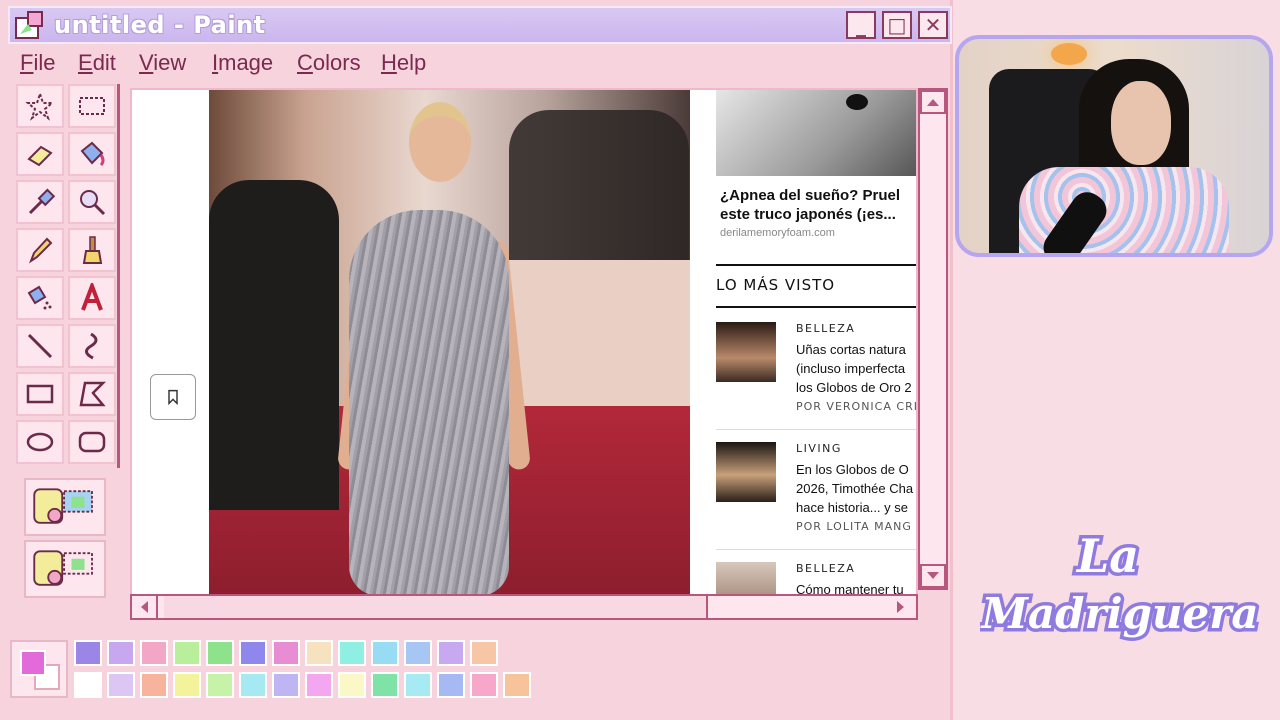 The image size is (1280, 720). What do you see at coordinates (40, 346) in the screenshot?
I see `tool-line` at bounding box center [40, 346].